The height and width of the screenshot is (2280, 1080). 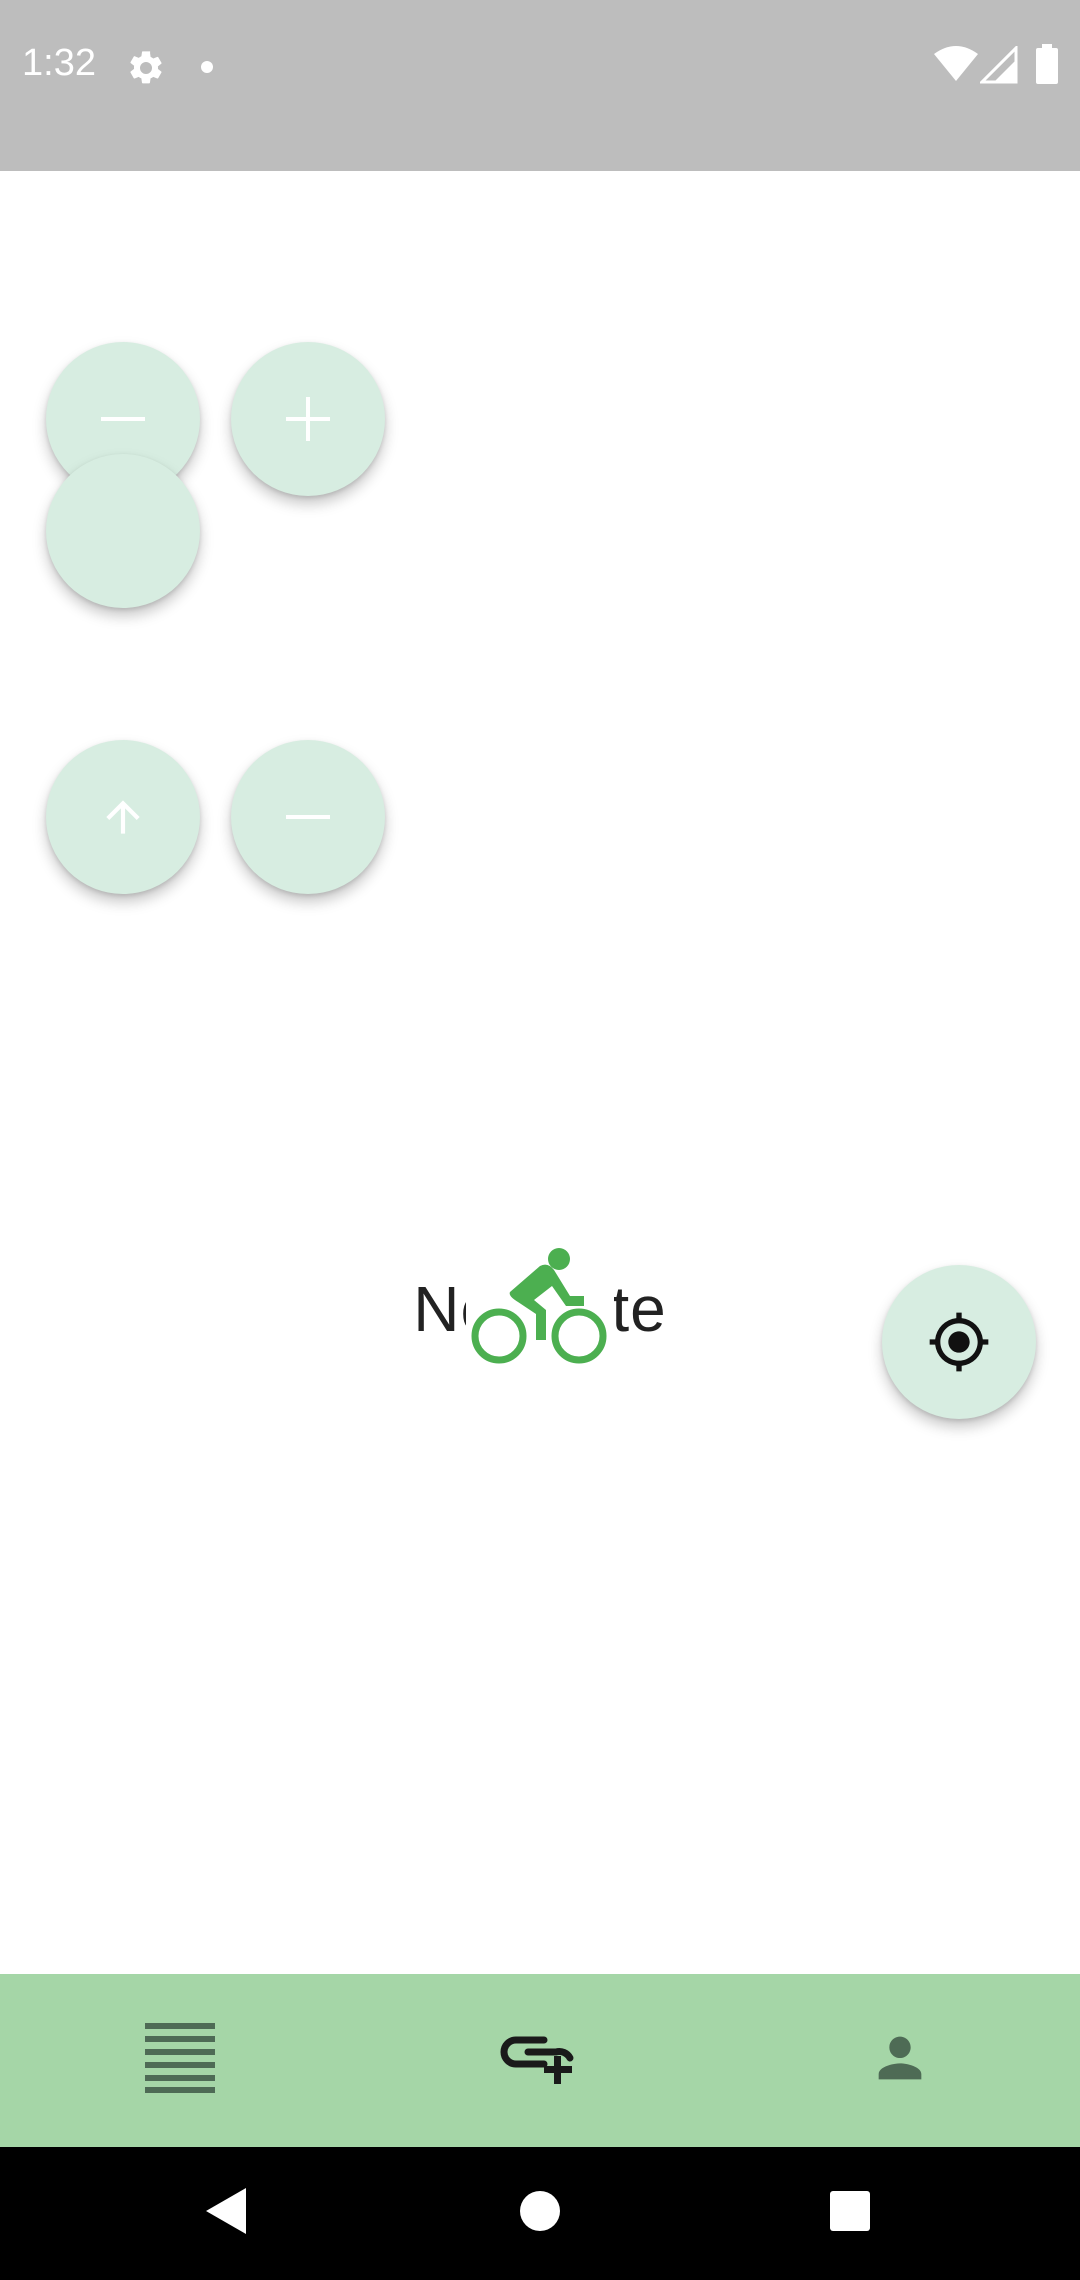 What do you see at coordinates (540, 85) in the screenshot?
I see `status-bar: 1:32` at bounding box center [540, 85].